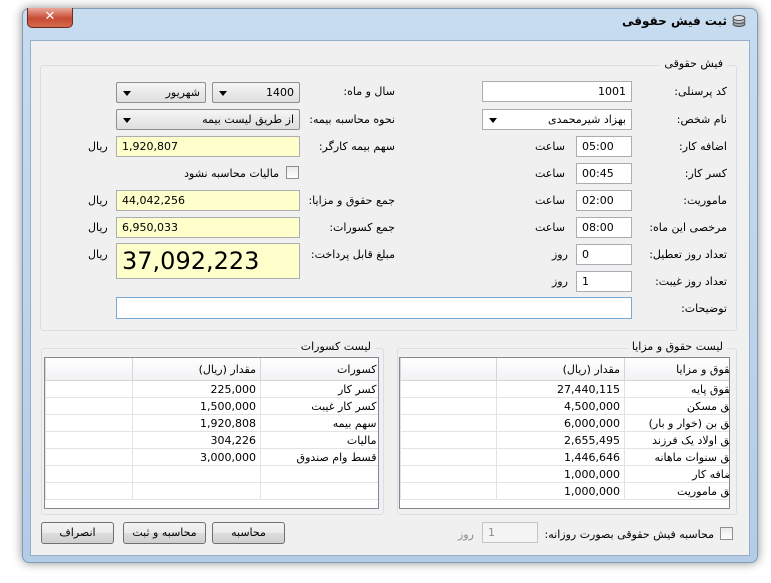  I want to click on close-button: ✕, so click(50, 18).